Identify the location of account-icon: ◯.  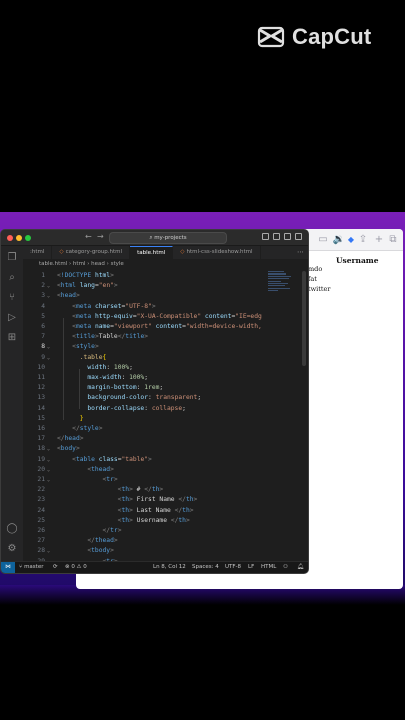
(12, 529).